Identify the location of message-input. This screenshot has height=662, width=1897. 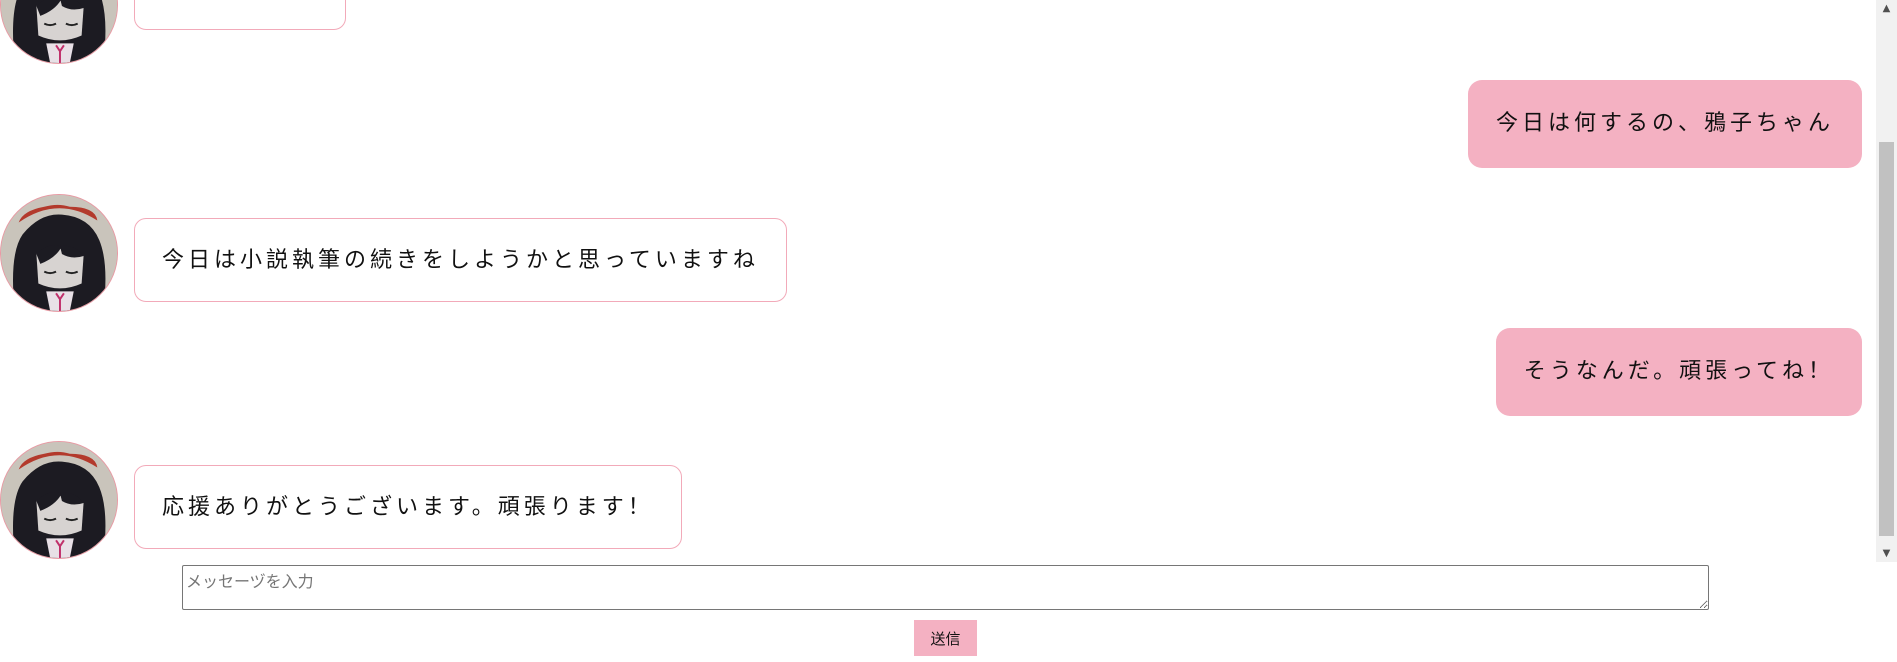
(945, 587).